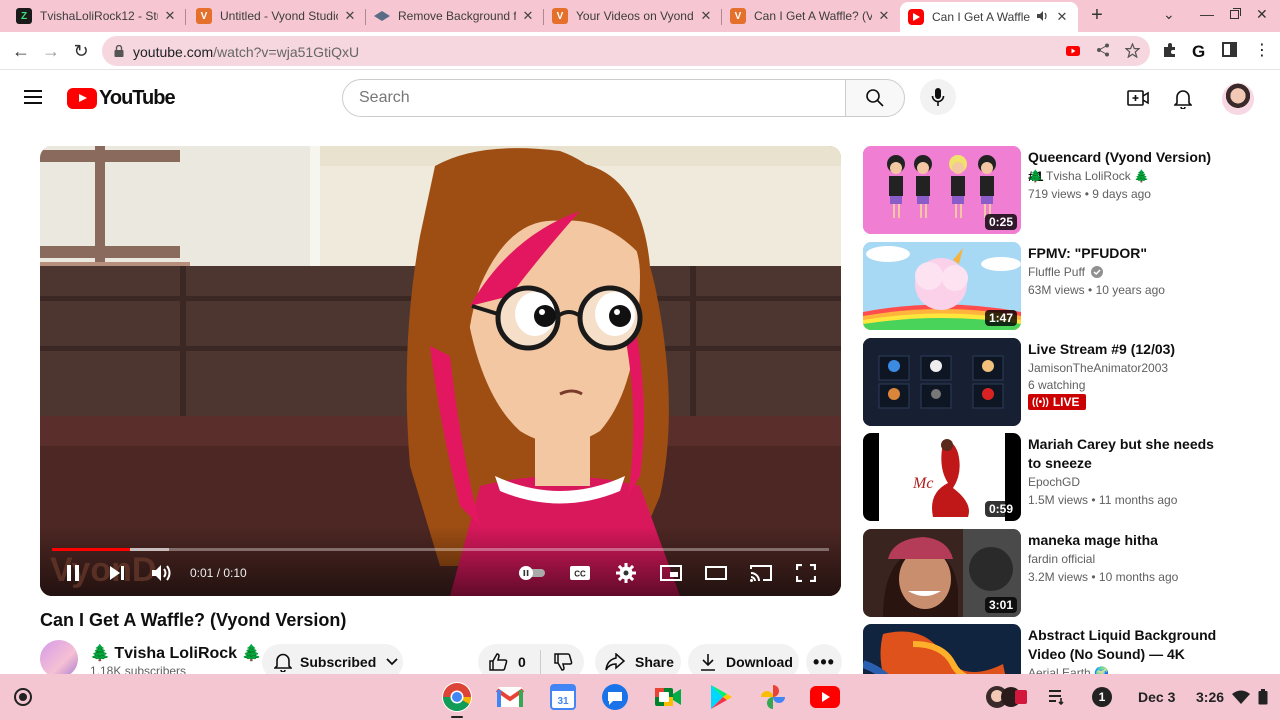 This screenshot has width=1280, height=720. Describe the element at coordinates (509, 662) in the screenshot. I see `like-button: 0` at that location.